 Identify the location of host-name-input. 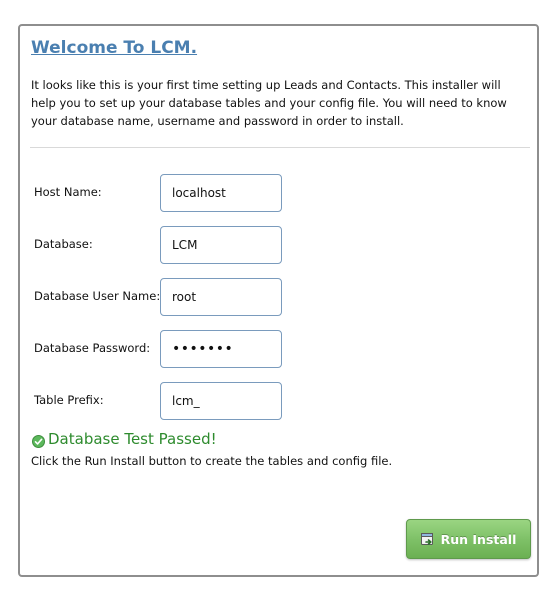
(221, 193).